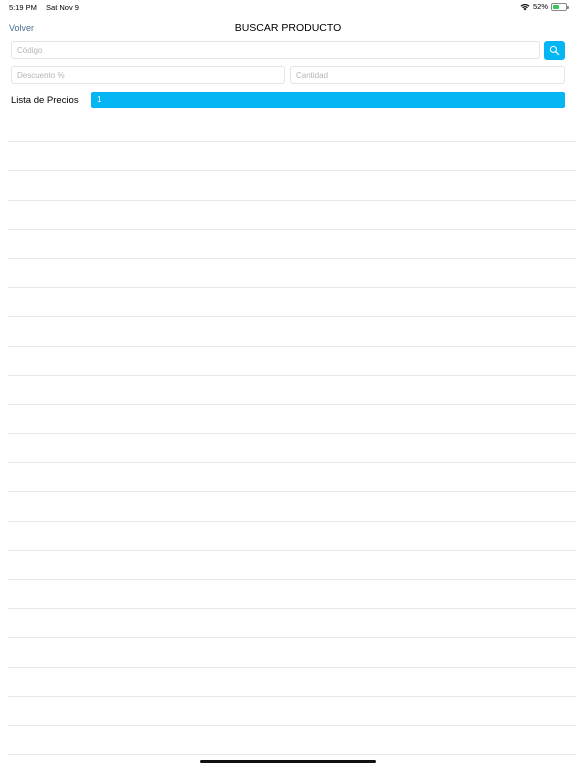  Describe the element at coordinates (148, 75) in the screenshot. I see `descuento-input` at that location.